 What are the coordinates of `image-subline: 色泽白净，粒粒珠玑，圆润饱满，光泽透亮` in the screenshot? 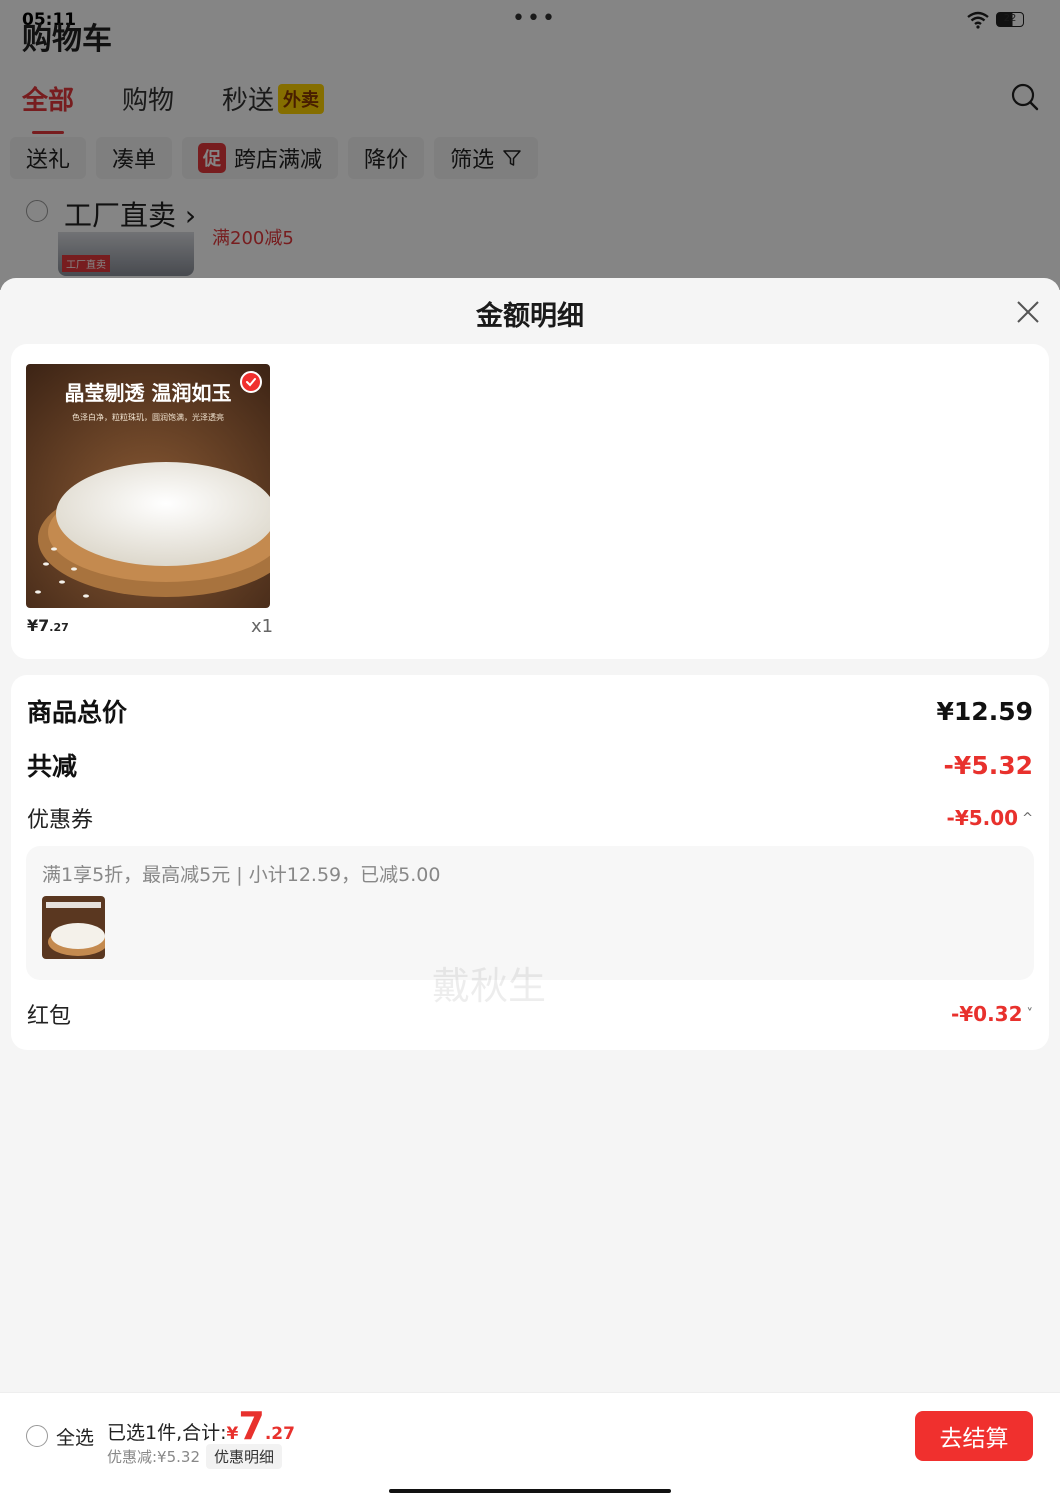 It's located at (148, 417).